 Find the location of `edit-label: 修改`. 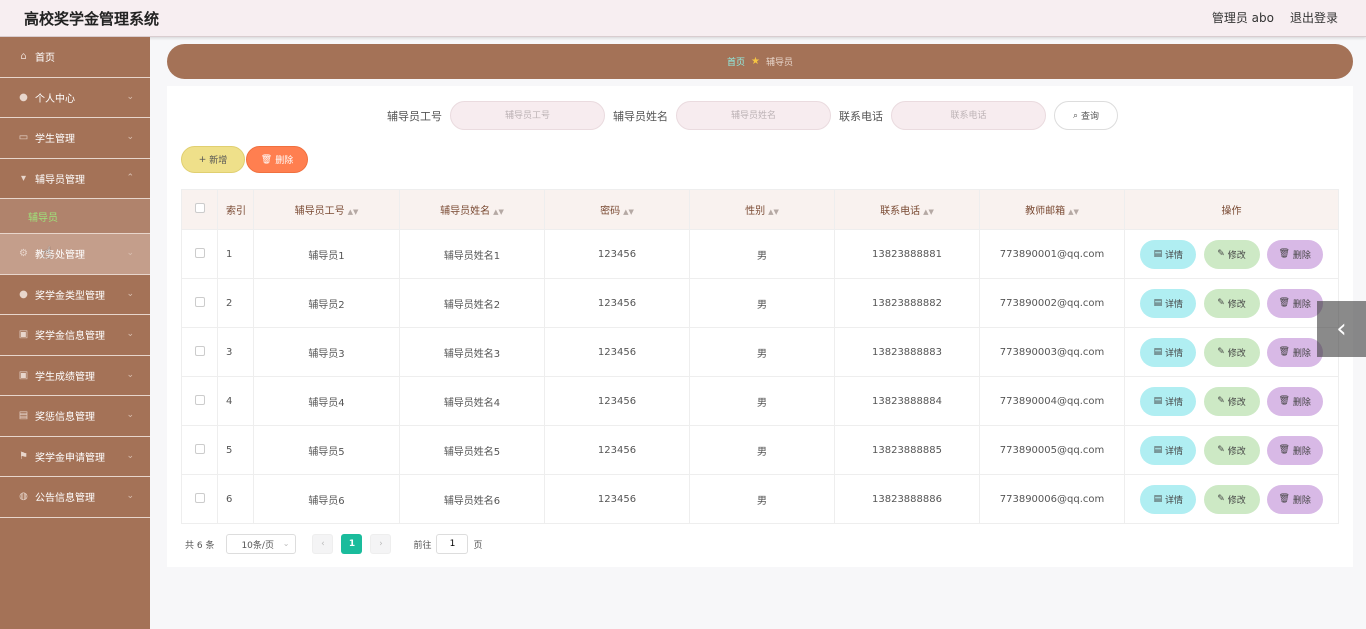

edit-label: 修改 is located at coordinates (1236, 353).